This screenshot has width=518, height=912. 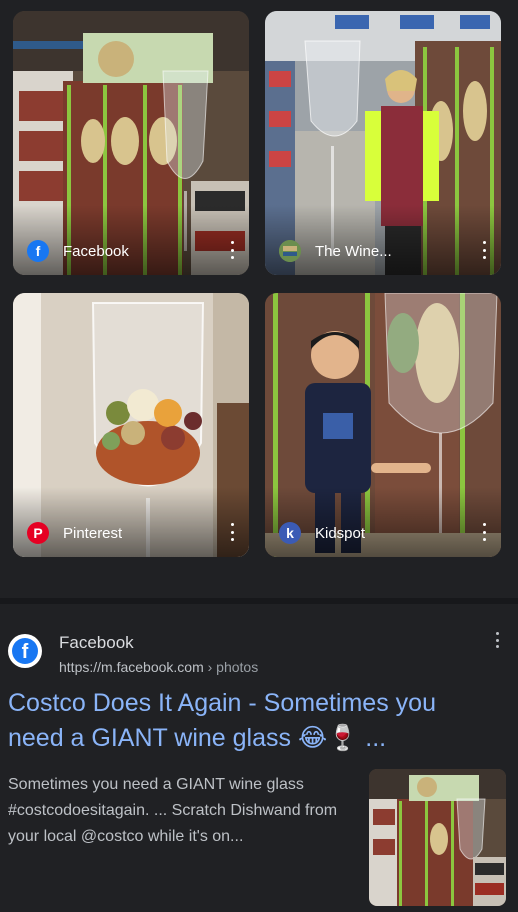 What do you see at coordinates (25, 651) in the screenshot?
I see `facebook-favicon-icon: f` at bounding box center [25, 651].